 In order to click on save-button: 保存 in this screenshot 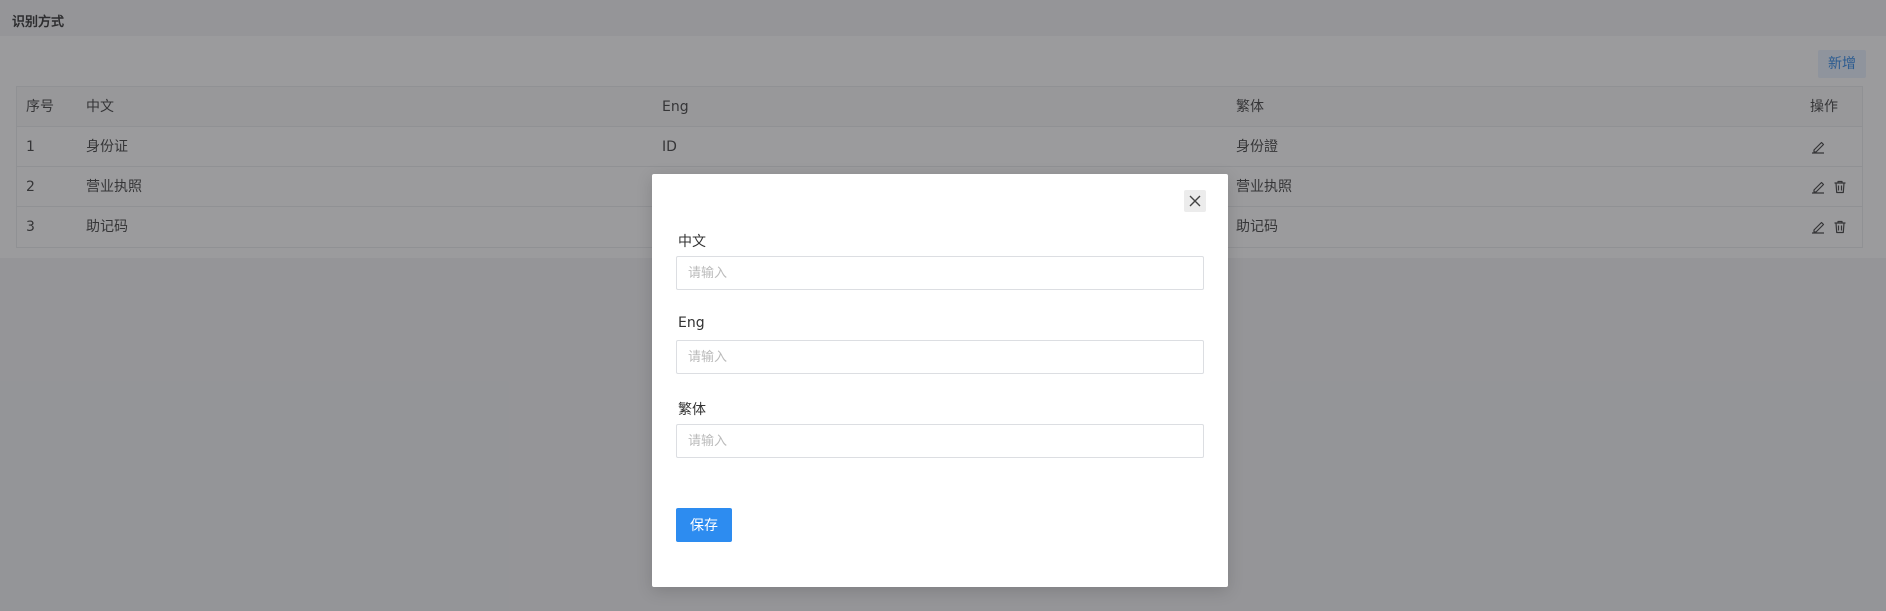, I will do `click(704, 525)`.